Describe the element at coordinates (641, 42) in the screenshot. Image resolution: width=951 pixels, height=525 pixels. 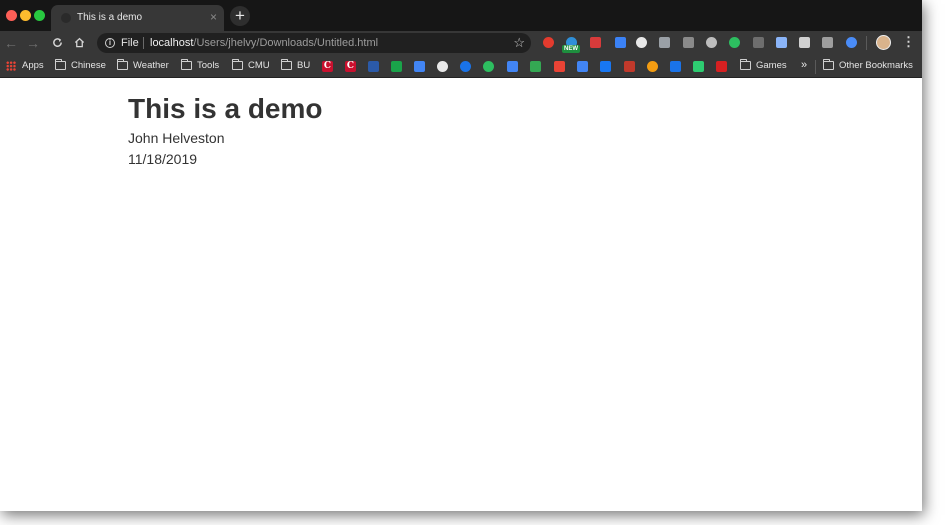
I see `chat-extension-icon` at that location.